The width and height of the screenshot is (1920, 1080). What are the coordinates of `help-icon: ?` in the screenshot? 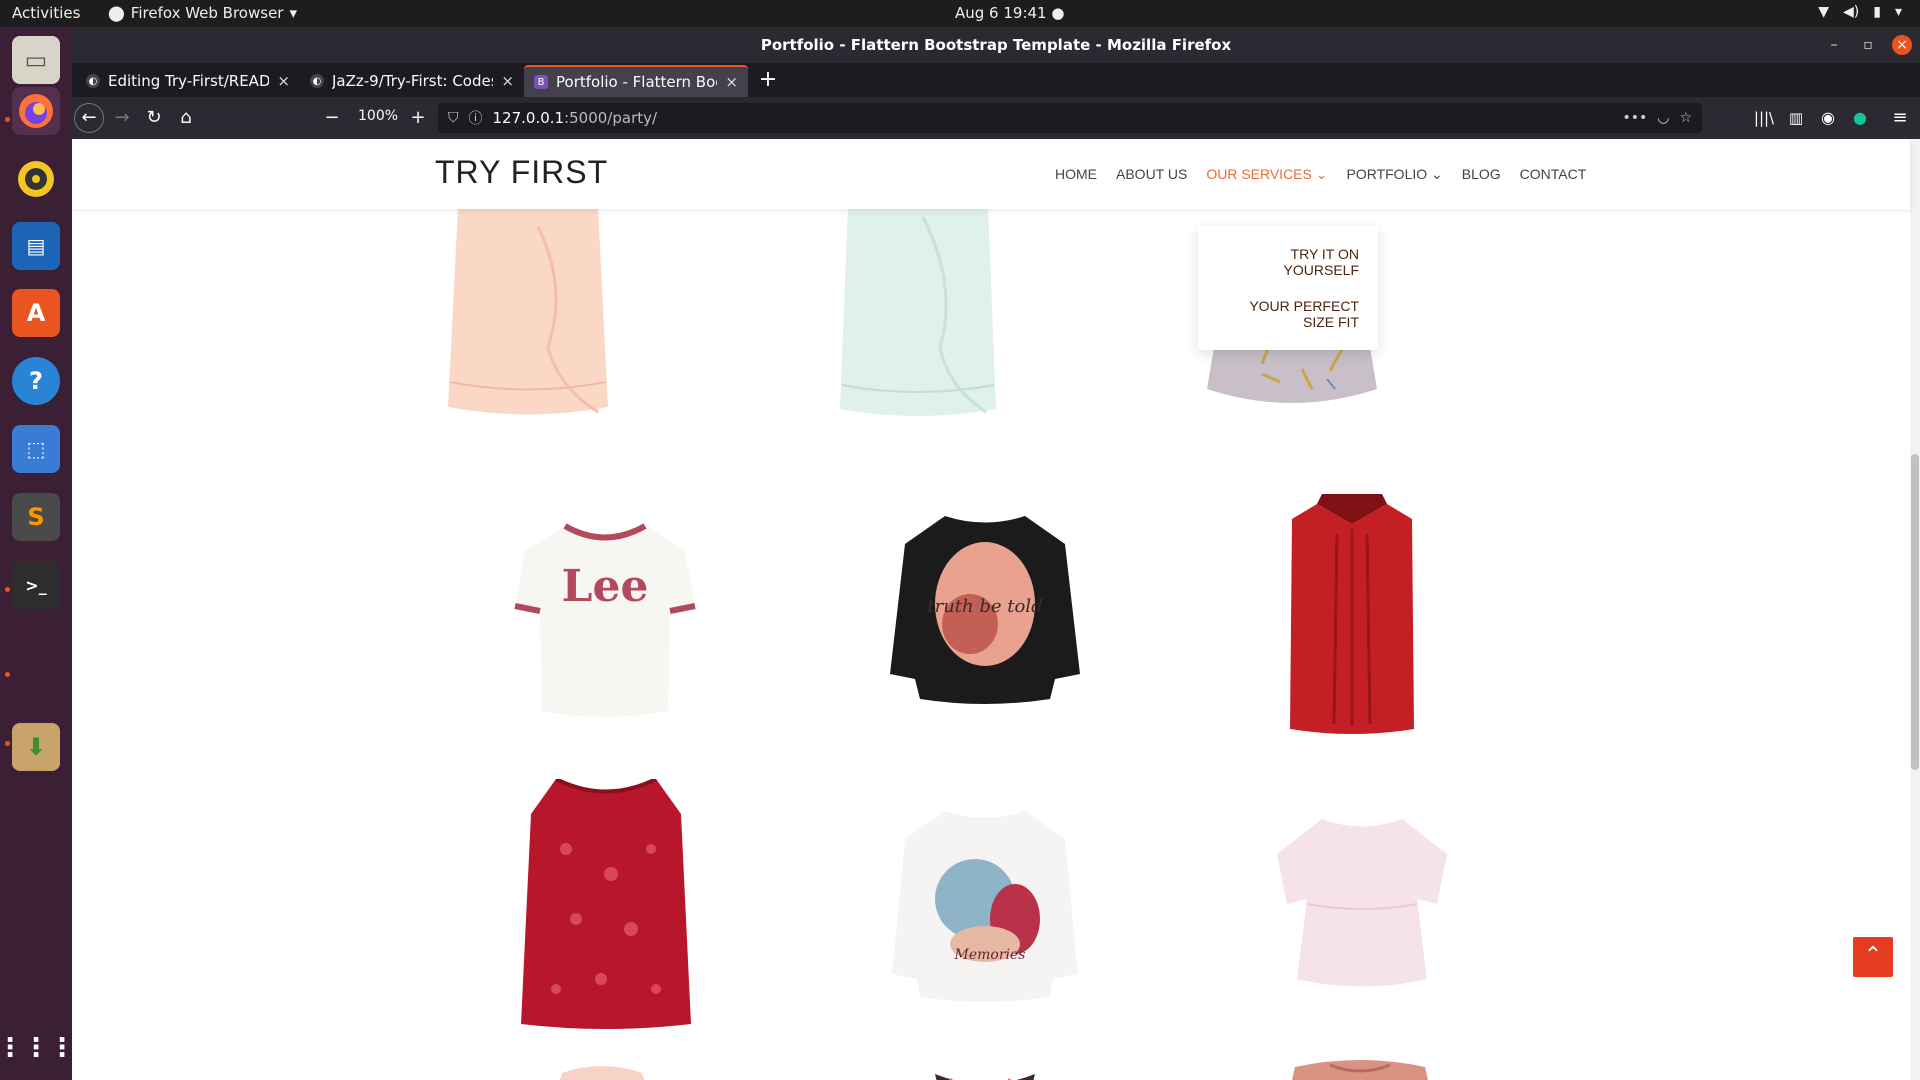 It's located at (36, 381).